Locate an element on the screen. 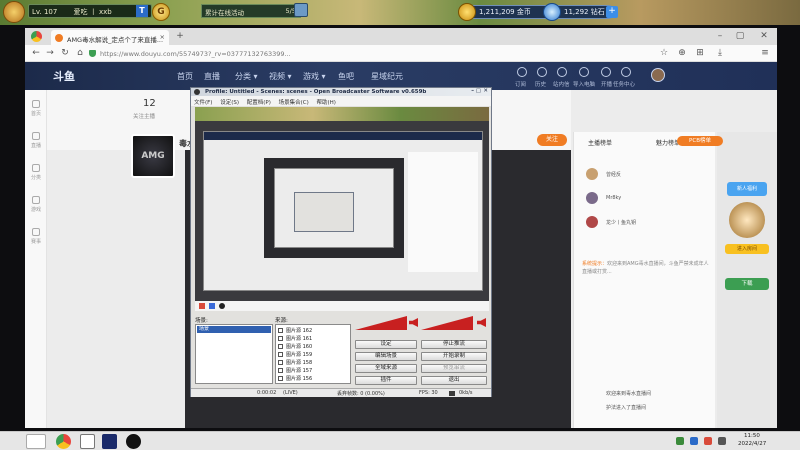 The height and width of the screenshot is (450, 800). obs-global-sources-button: 全域来源 is located at coordinates (386, 368).